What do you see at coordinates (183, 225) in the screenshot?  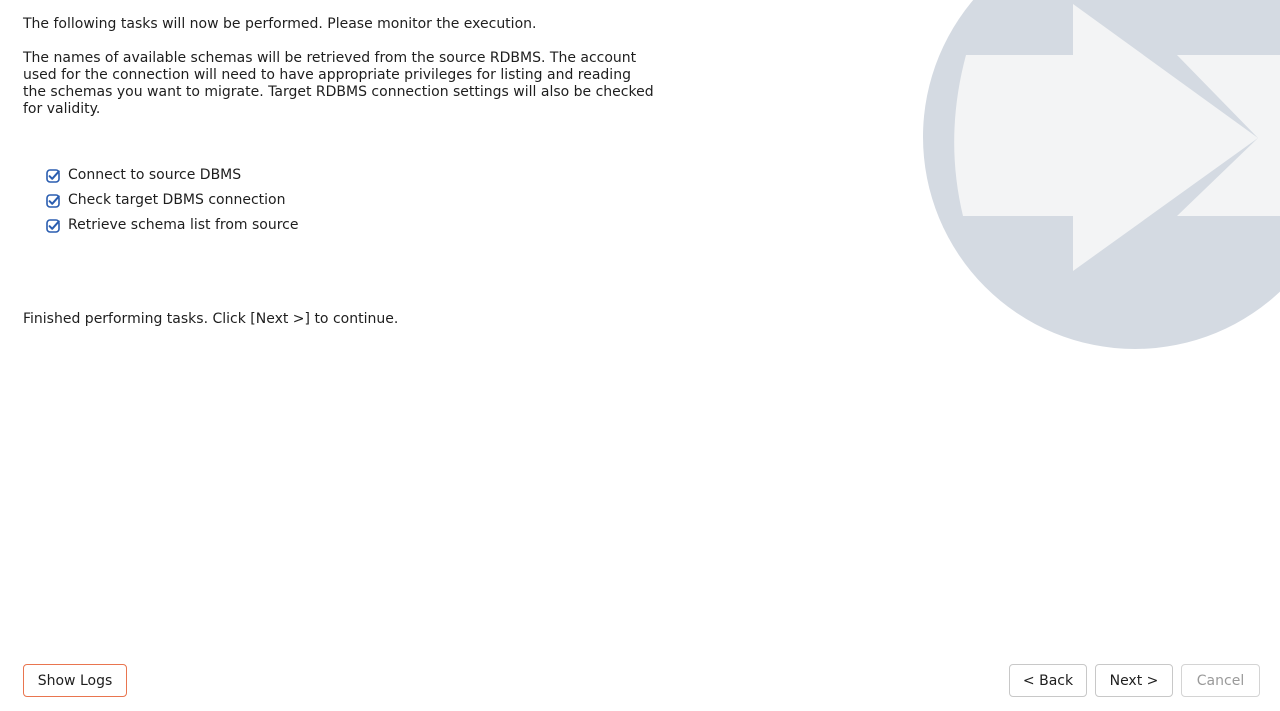 I see `task-label: Retrieve schema list from source` at bounding box center [183, 225].